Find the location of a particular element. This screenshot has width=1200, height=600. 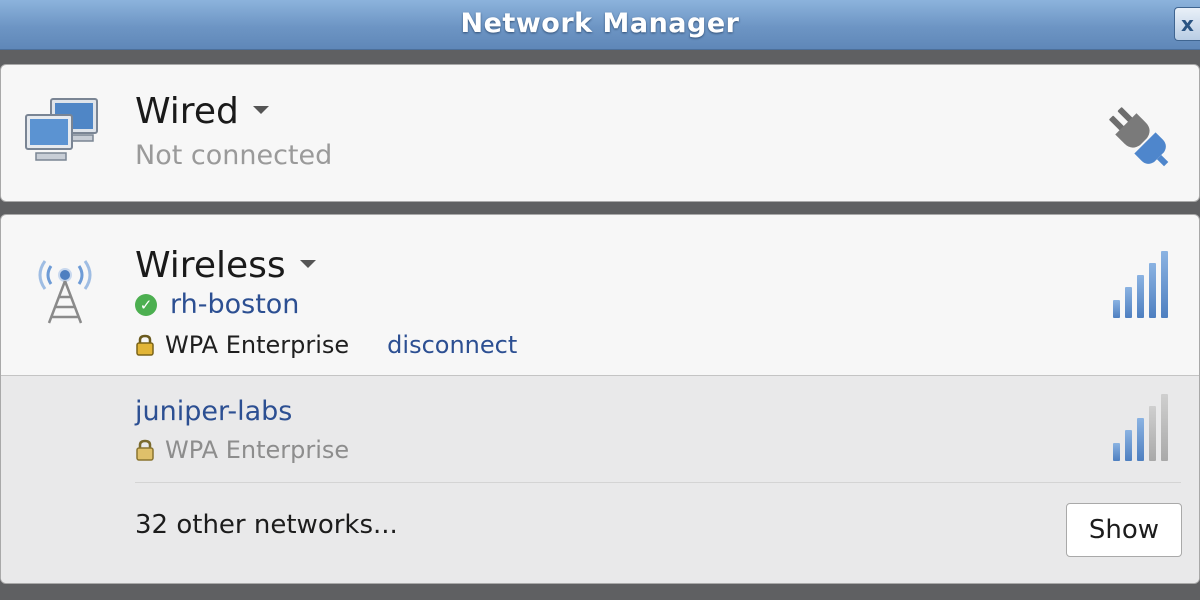

window-title: Network Manager is located at coordinates (600, 23).